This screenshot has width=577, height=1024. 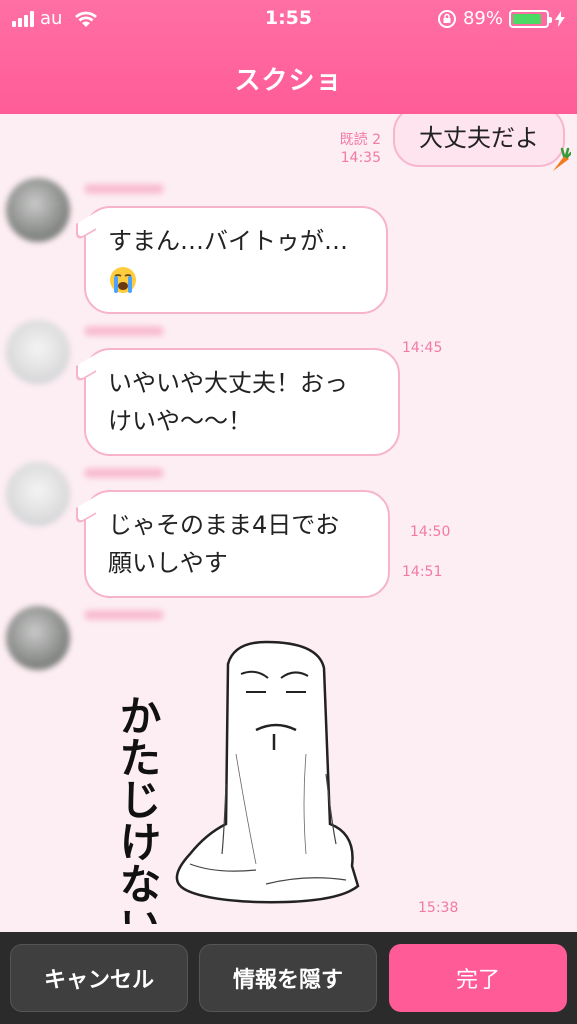 What do you see at coordinates (560, 18) in the screenshot?
I see `charging-icon` at bounding box center [560, 18].